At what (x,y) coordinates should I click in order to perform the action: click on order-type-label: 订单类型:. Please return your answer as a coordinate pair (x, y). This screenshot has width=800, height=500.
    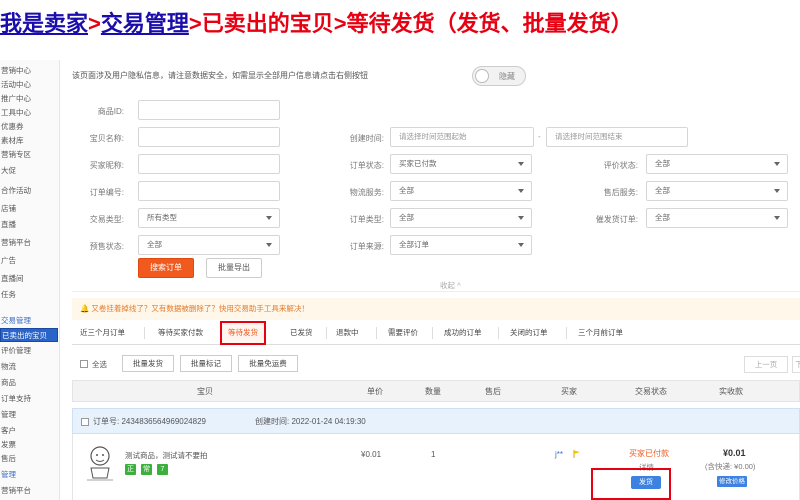
    Looking at the image, I should click on (366, 219).